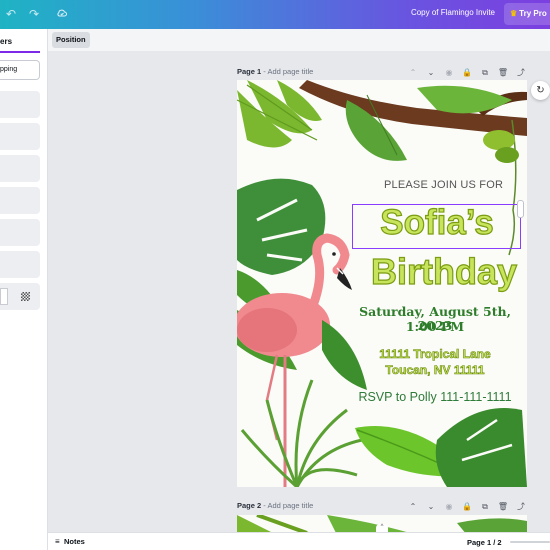  Describe the element at coordinates (34, 14) in the screenshot. I see `redo-icon: ↷` at that location.